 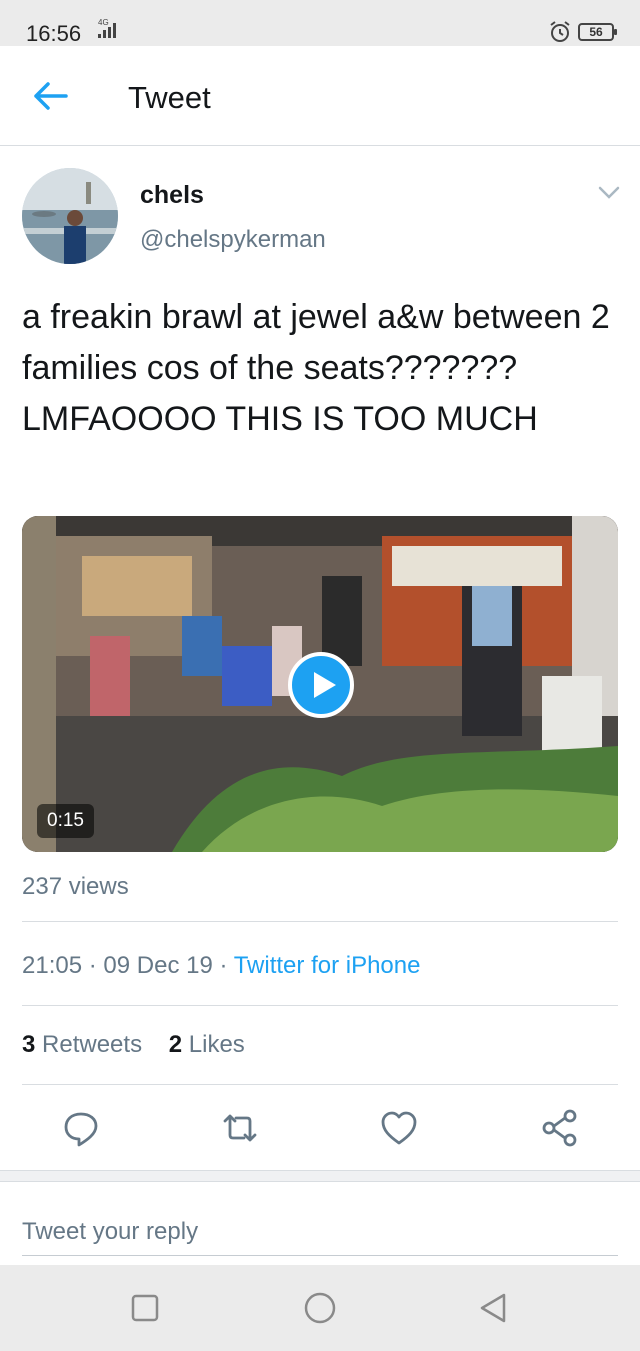 I want to click on app-header: Tweet, so click(x=320, y=96).